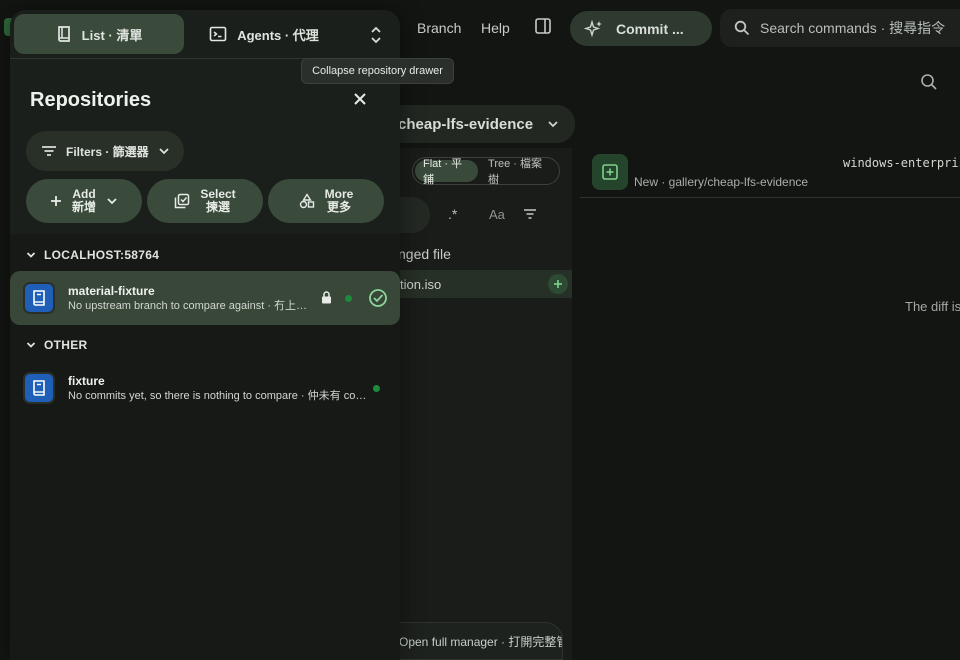 The width and height of the screenshot is (960, 660). I want to click on more-actions-button: More 更多, so click(326, 201).